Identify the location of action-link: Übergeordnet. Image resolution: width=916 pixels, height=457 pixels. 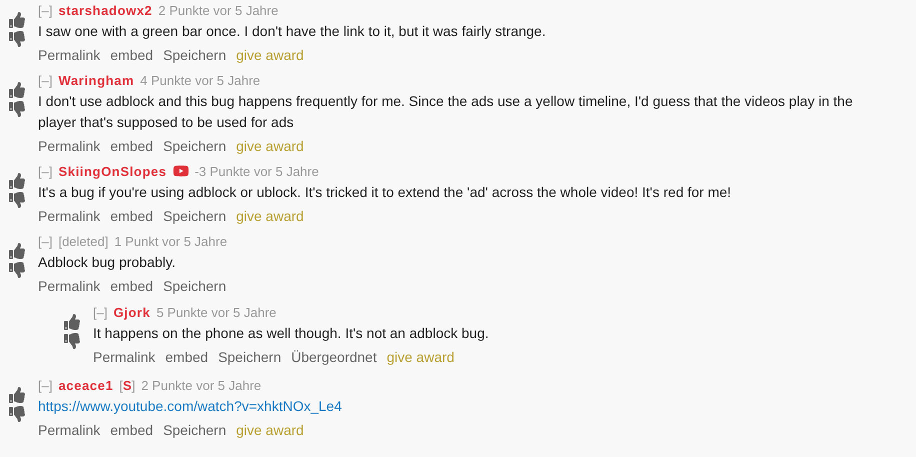
(334, 357).